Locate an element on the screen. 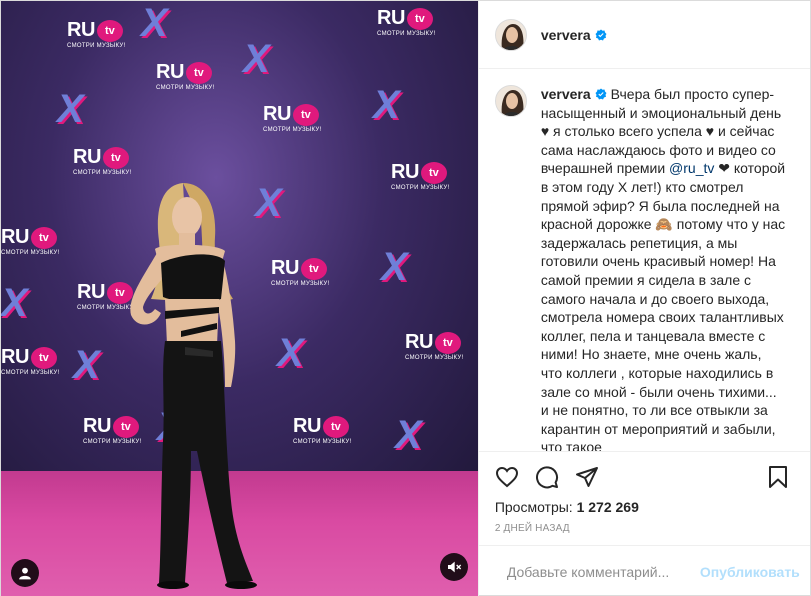  tagged-users-button is located at coordinates (25, 573).